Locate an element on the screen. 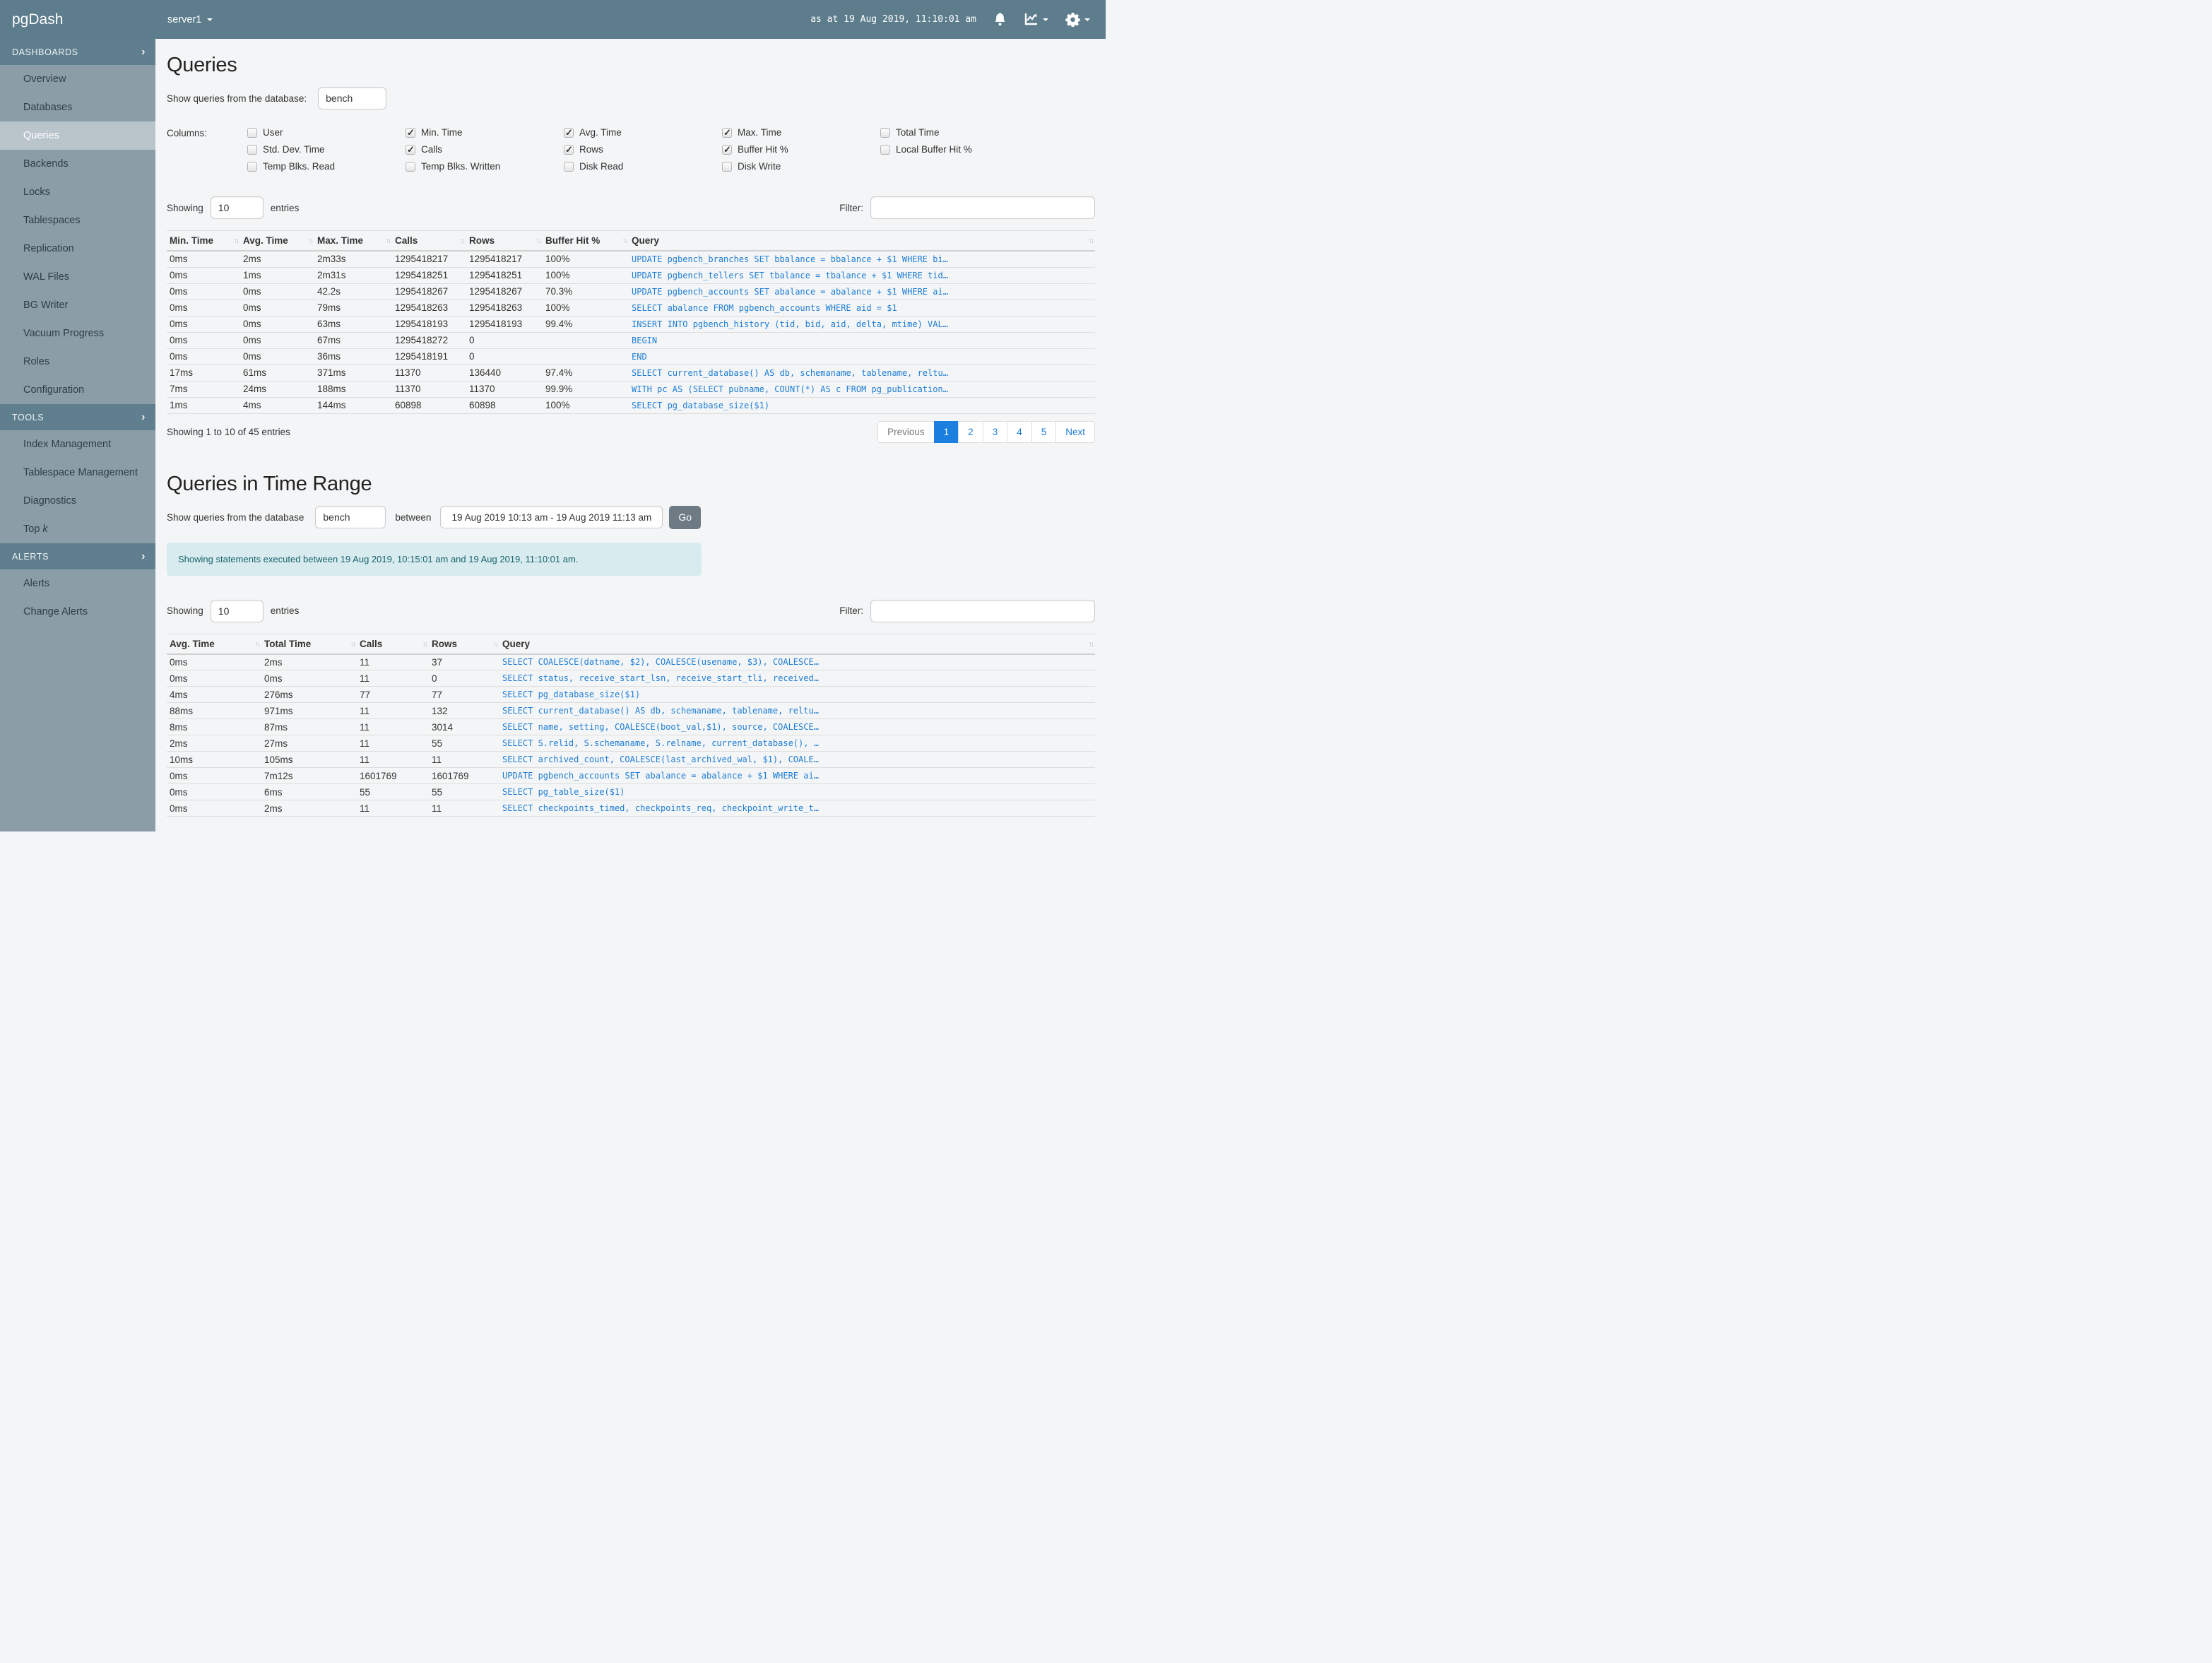 The width and height of the screenshot is (2212, 1663). sidebar-item-wal-files: WAL Files is located at coordinates (77, 277).